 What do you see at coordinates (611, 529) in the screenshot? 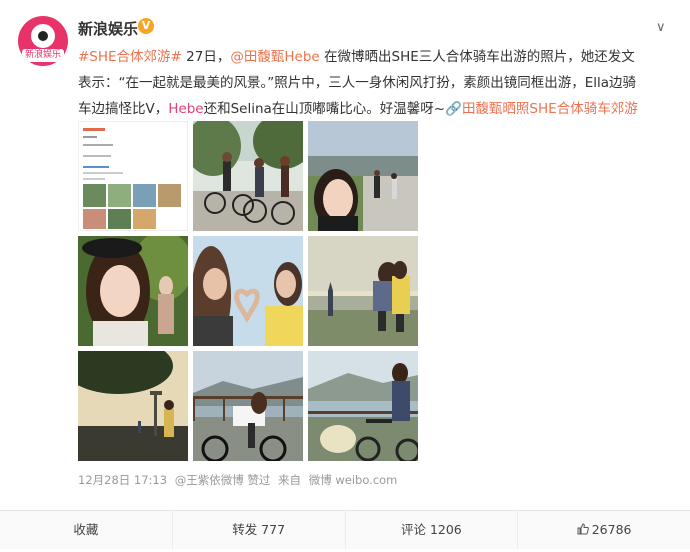
I see `like-count: 26786` at bounding box center [611, 529].